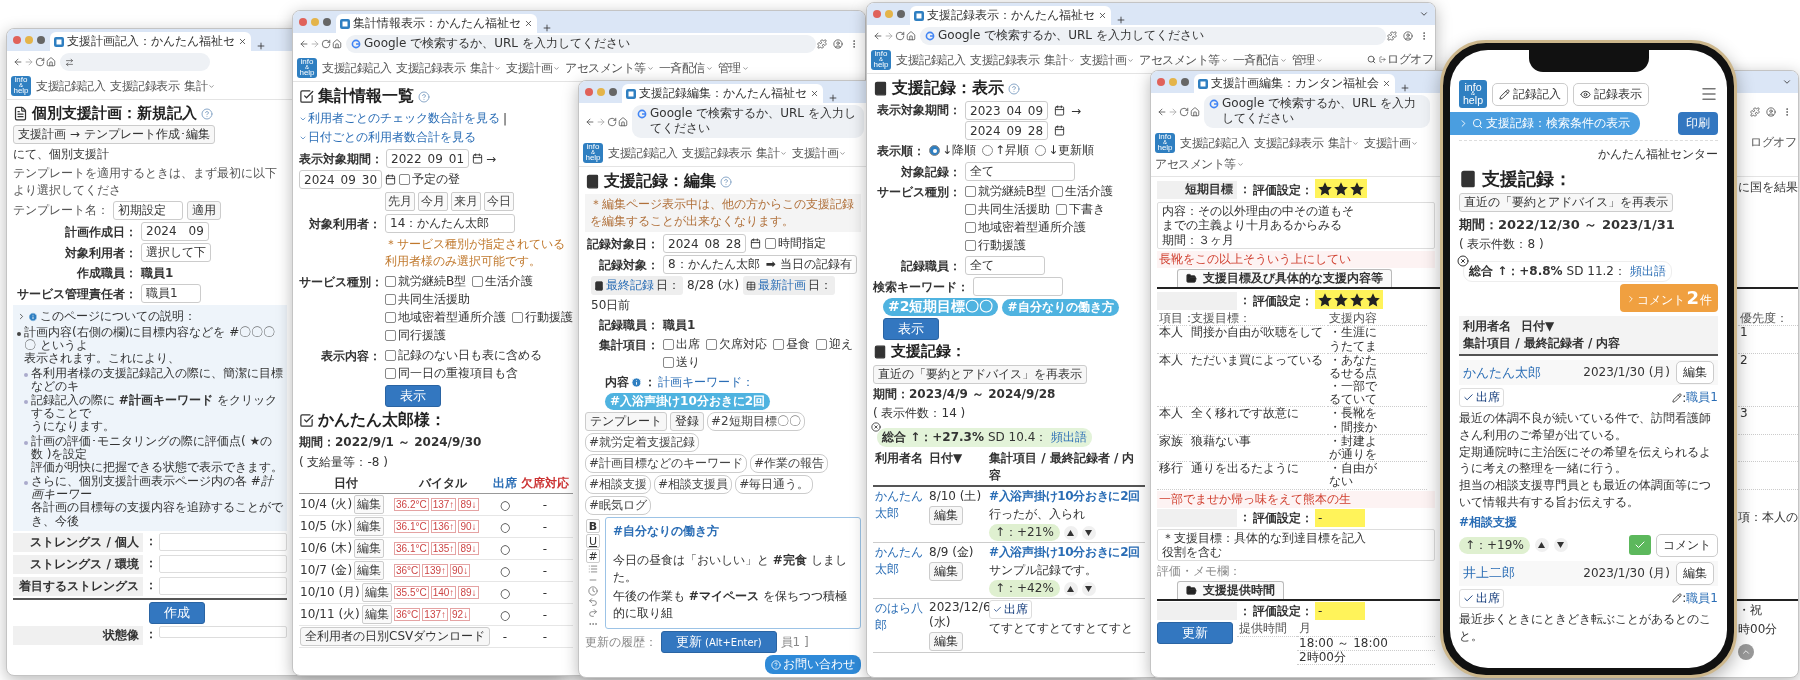  What do you see at coordinates (722, 93) in the screenshot?
I see `browser-tab: 支援記録編集：かんたん福祉セ` at bounding box center [722, 93].